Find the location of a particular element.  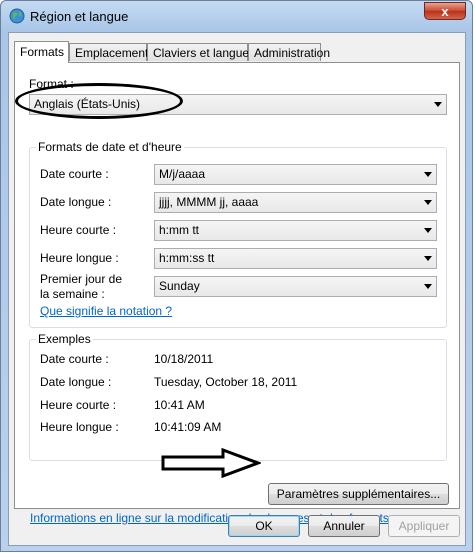

globe-icon is located at coordinates (17, 16).